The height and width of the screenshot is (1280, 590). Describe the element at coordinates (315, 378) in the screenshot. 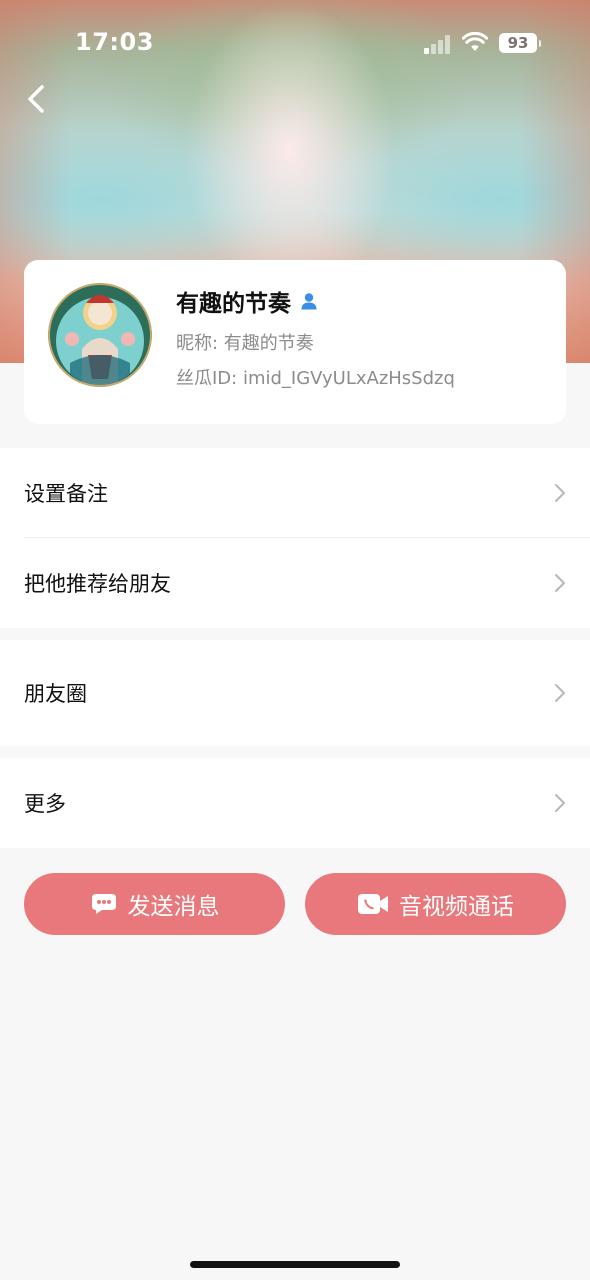

I see `profile-id: 丝瓜ID: imid_IGVyULxAzHsSdzq` at that location.